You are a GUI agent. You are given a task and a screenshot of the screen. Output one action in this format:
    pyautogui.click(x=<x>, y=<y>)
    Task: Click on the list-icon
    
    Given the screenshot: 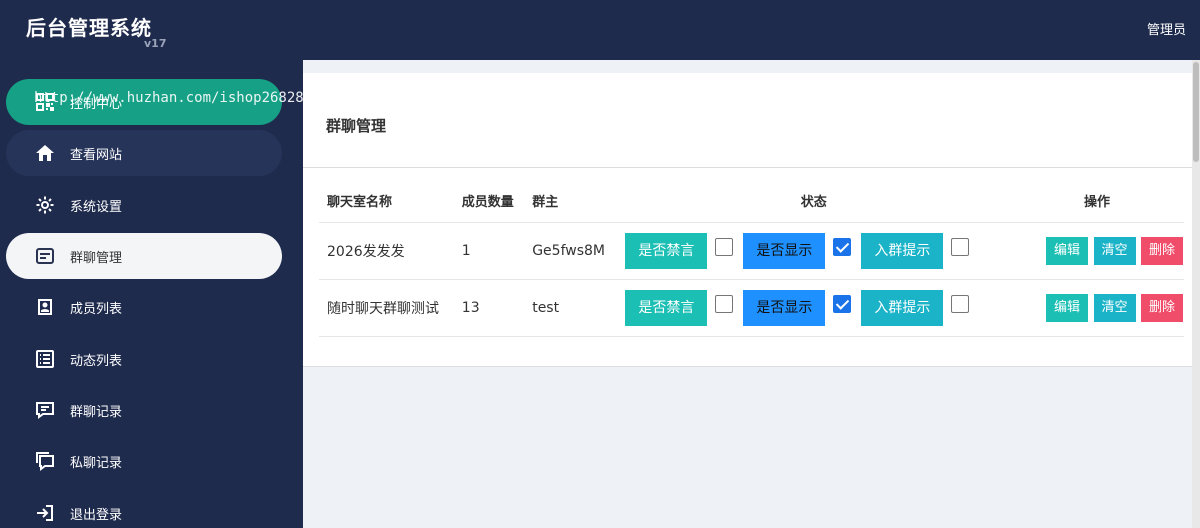 What is the action you would take?
    pyautogui.click(x=45, y=359)
    